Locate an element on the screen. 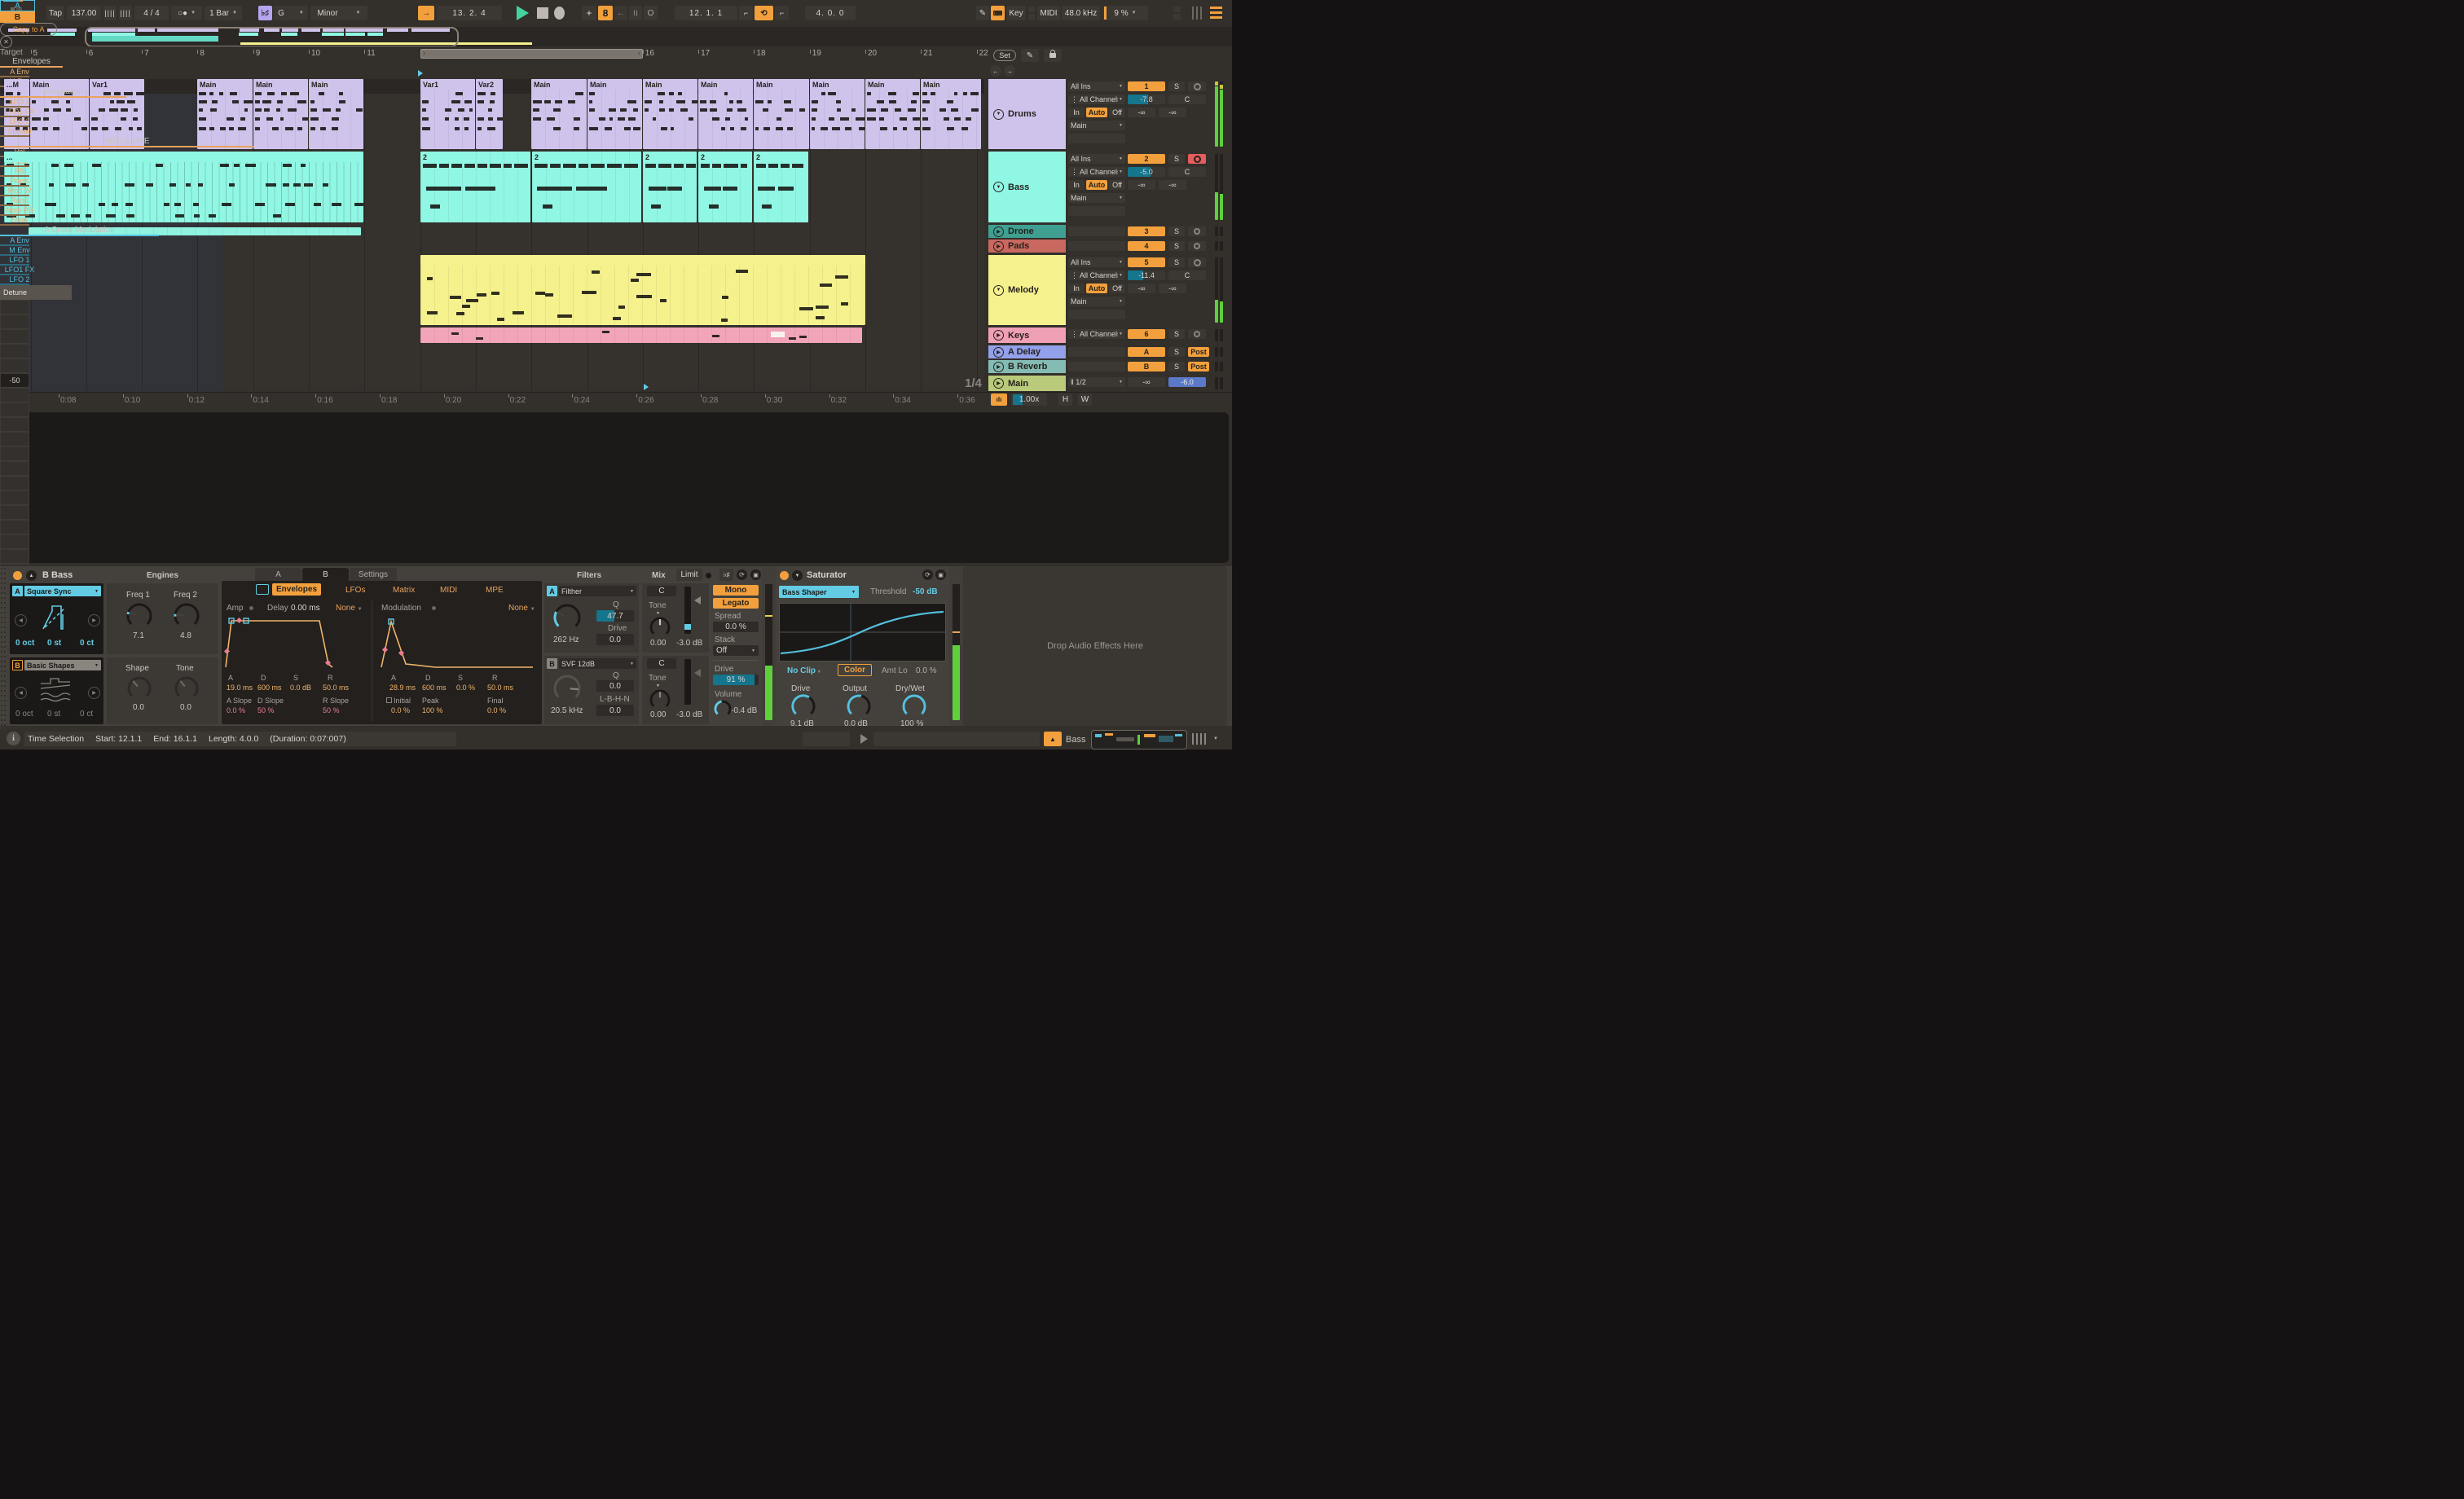 Image resolution: width=2464 pixels, height=1499 pixels. mod-env-dot is located at coordinates (434, 608).